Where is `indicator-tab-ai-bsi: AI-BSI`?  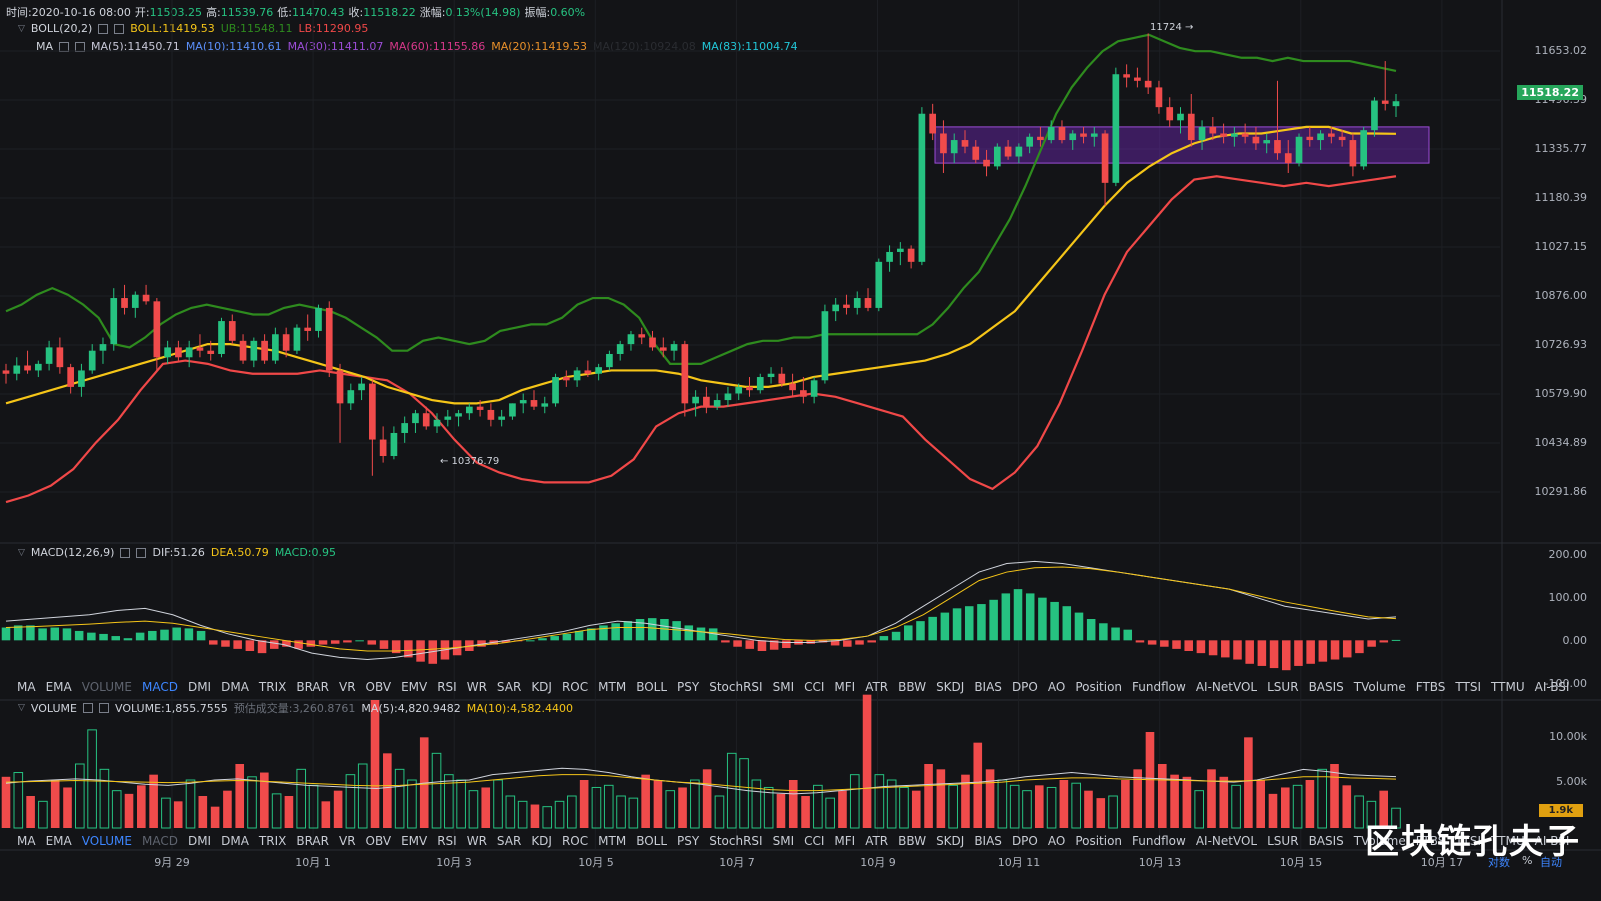
indicator-tab-ai-bsi: AI-BSI is located at coordinates (1552, 687).